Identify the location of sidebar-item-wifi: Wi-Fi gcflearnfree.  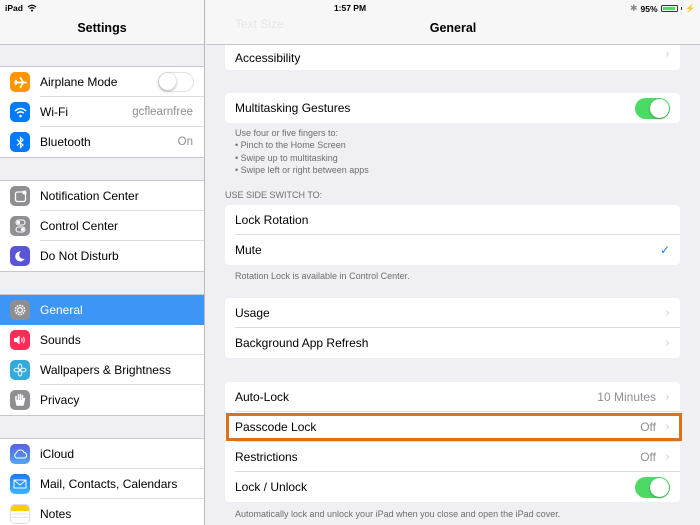
(102, 112).